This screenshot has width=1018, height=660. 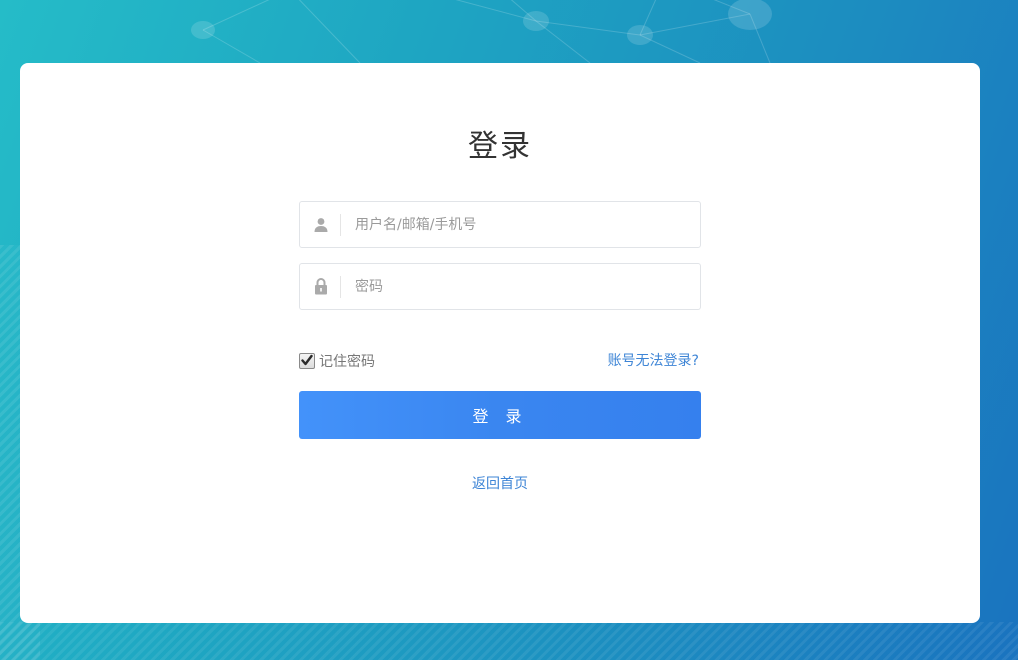 I want to click on remember-label: 记住密码, so click(x=347, y=362).